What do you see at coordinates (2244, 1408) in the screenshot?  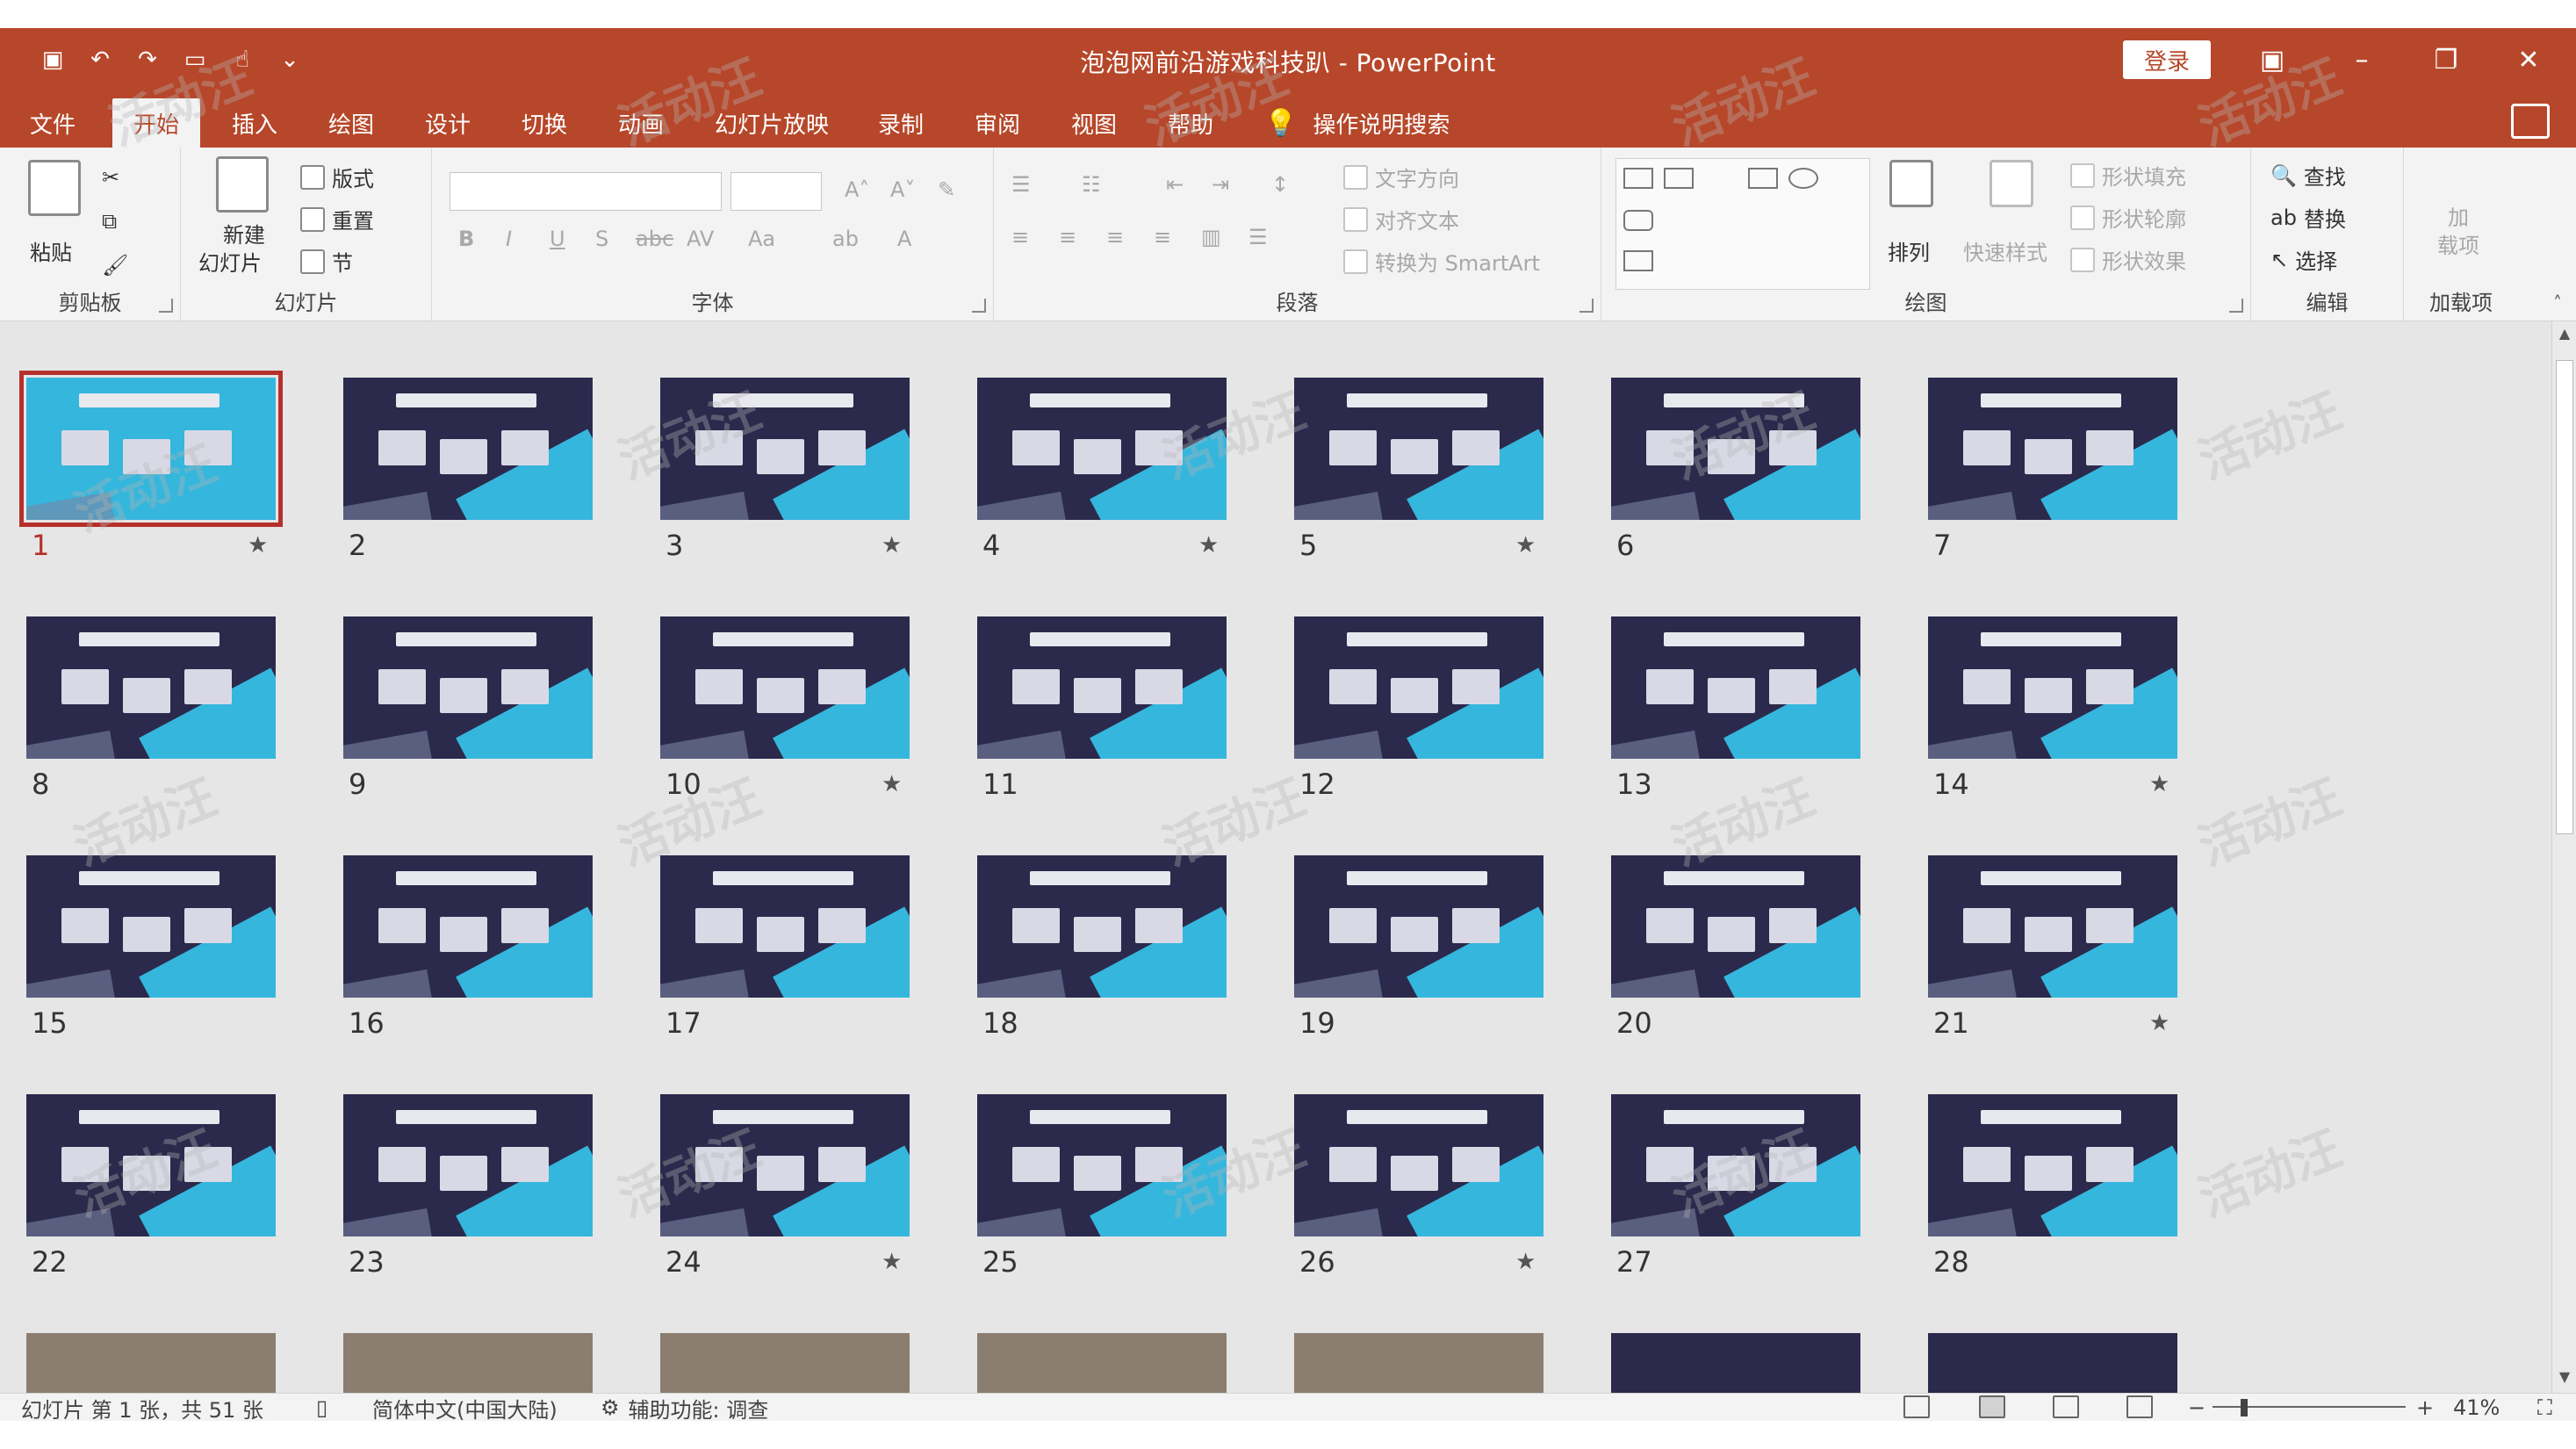 I see `zoom-slider-knob` at bounding box center [2244, 1408].